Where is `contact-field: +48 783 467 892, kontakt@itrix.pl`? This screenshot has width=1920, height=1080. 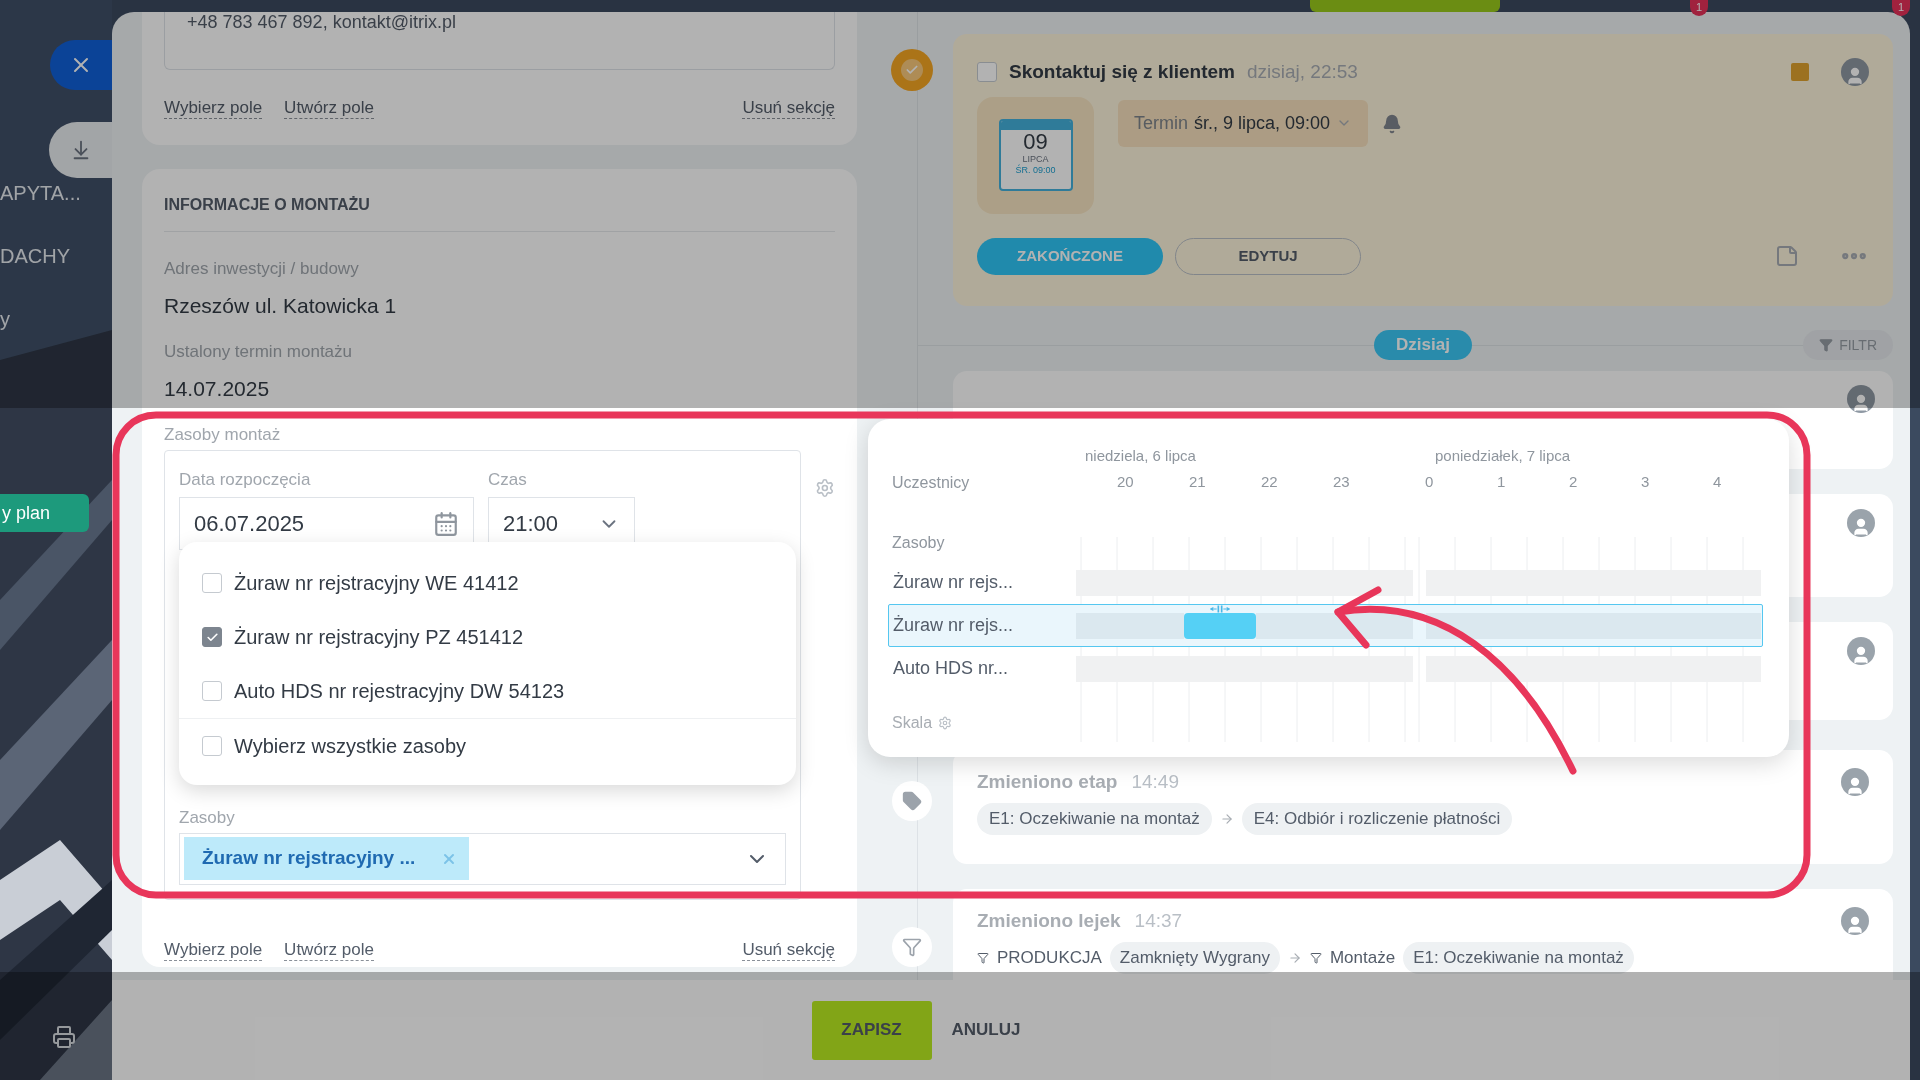
contact-field: +48 783 467 892, kontakt@itrix.pl is located at coordinates (499, 41).